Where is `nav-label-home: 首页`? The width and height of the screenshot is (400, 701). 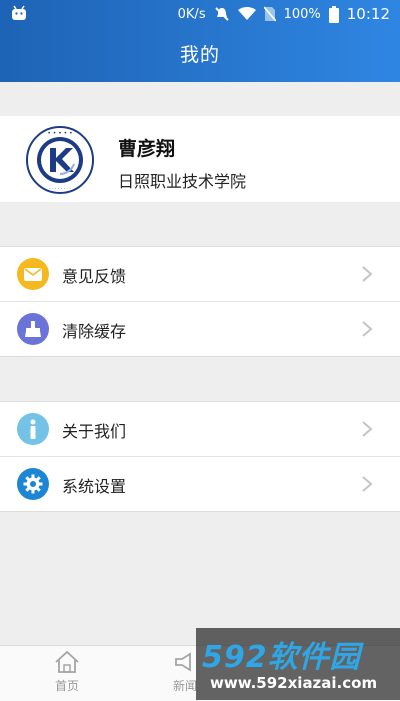 nav-label-home: 首页 is located at coordinates (66, 686).